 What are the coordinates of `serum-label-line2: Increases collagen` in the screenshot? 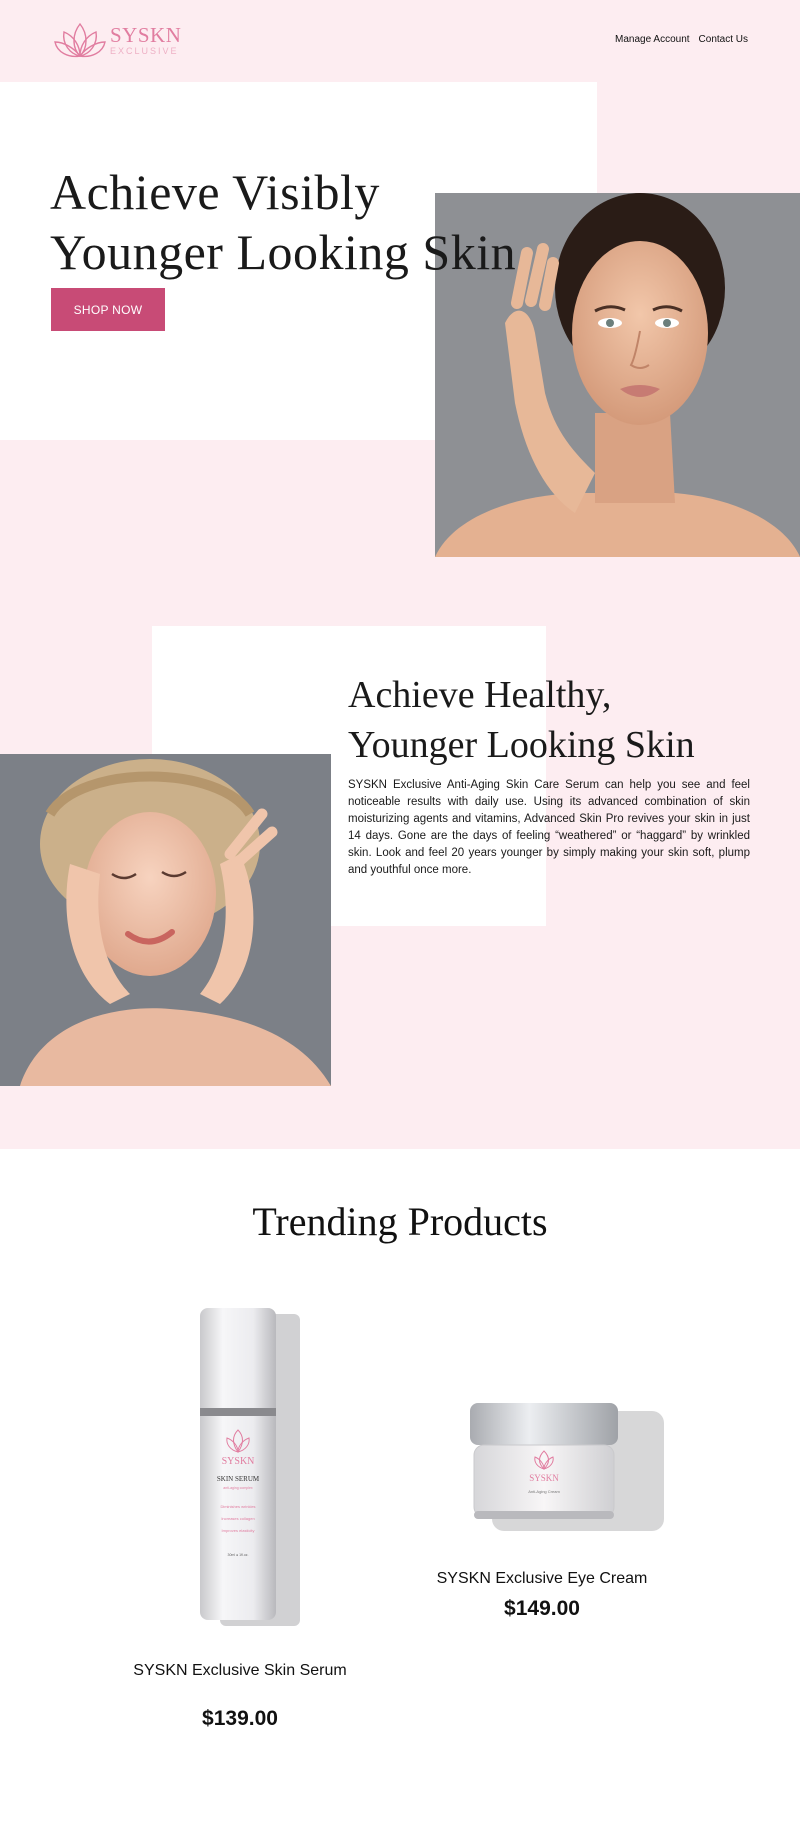 It's located at (237, 1518).